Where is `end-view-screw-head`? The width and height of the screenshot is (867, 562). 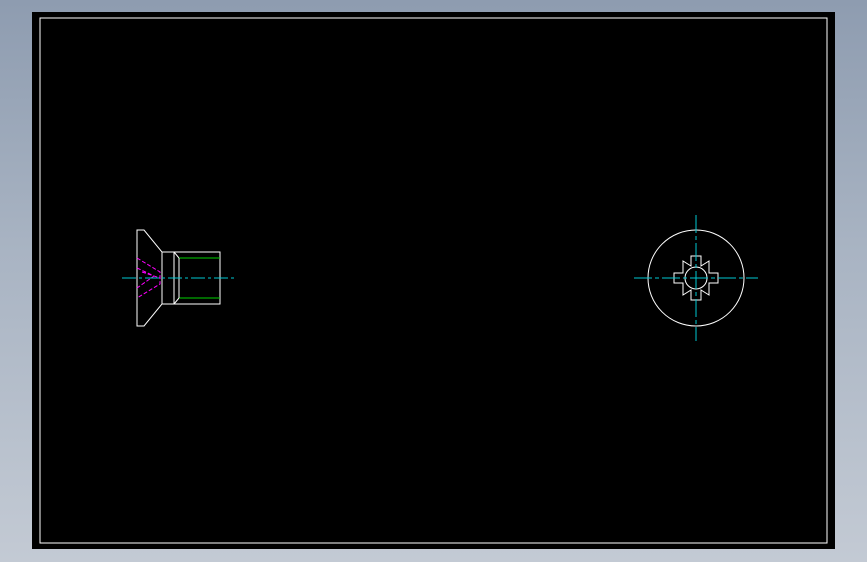 end-view-screw-head is located at coordinates (696, 278).